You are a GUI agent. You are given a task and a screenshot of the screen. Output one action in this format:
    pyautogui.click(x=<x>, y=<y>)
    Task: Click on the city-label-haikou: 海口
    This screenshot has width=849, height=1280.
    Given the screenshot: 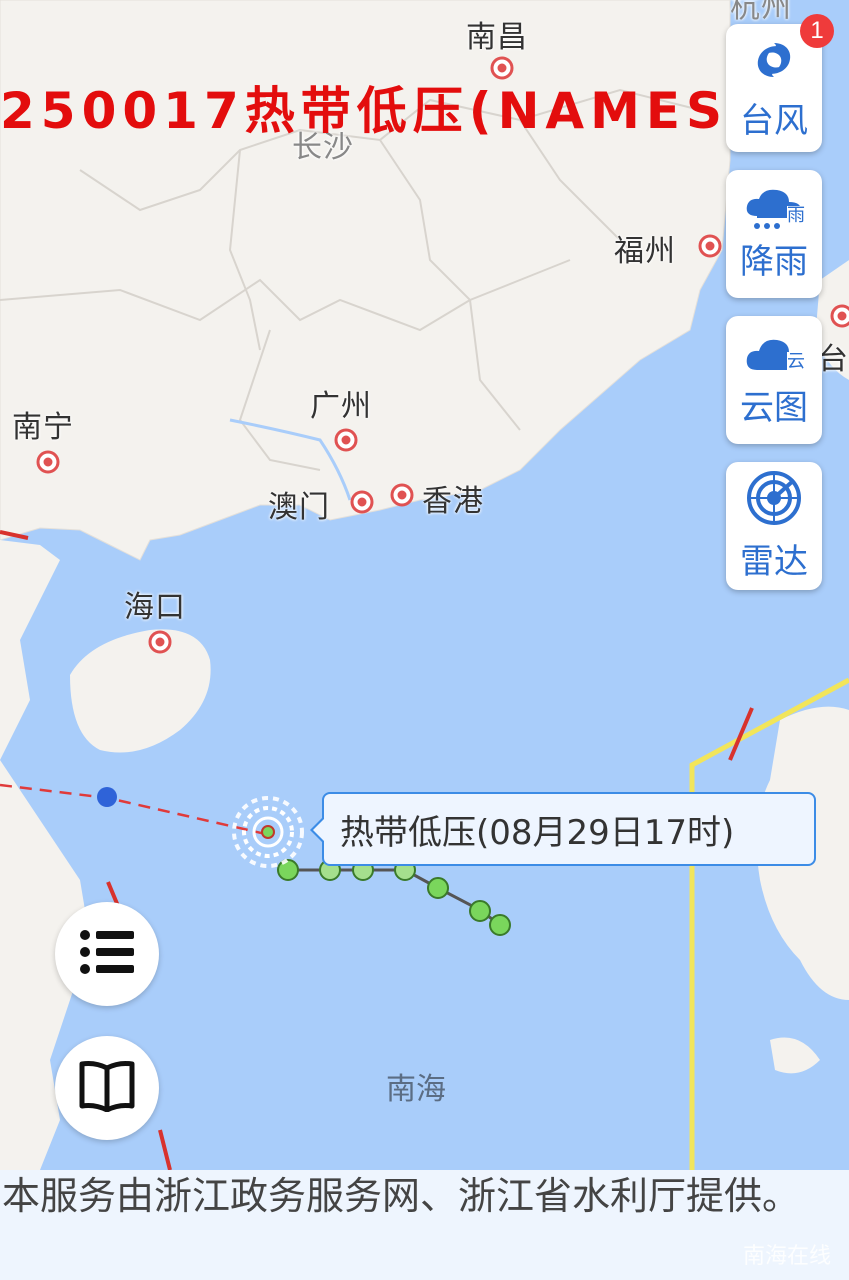 What is the action you would take?
    pyautogui.click(x=155, y=607)
    